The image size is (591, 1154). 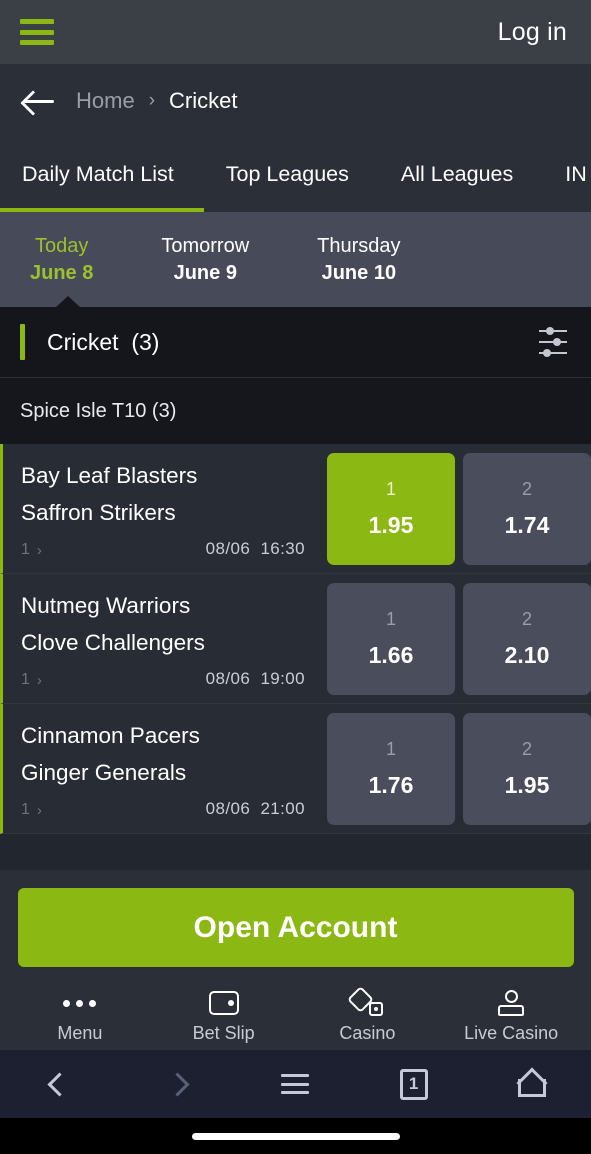 I want to click on match-time: 16:30, so click(x=282, y=548).